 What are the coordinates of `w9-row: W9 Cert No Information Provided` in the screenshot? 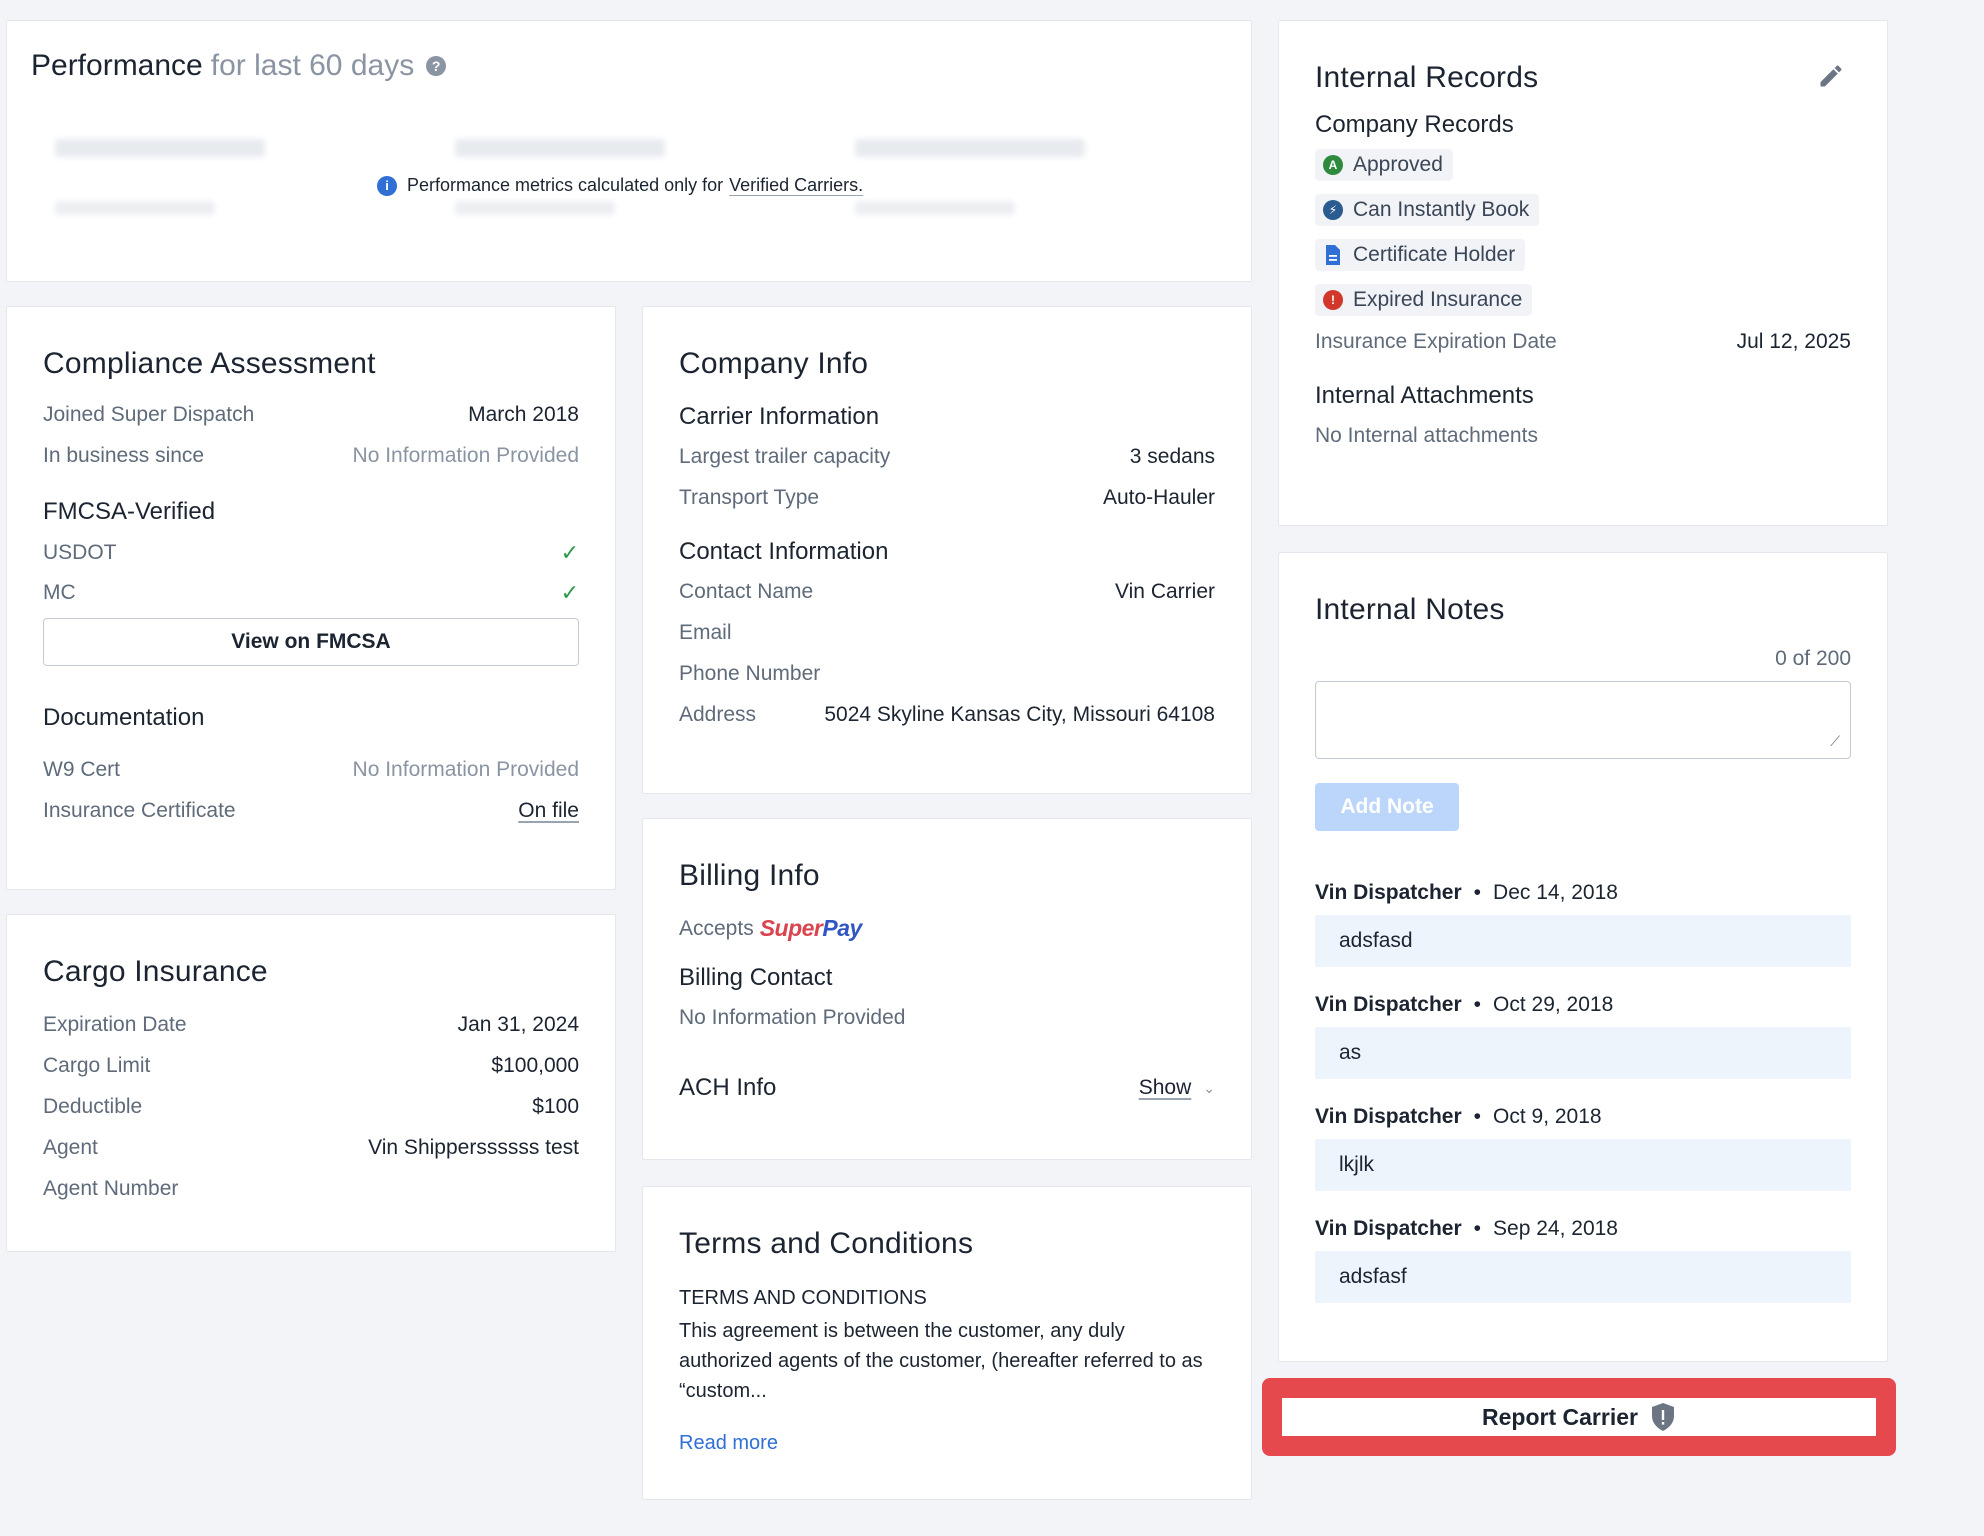 It's located at (311, 770).